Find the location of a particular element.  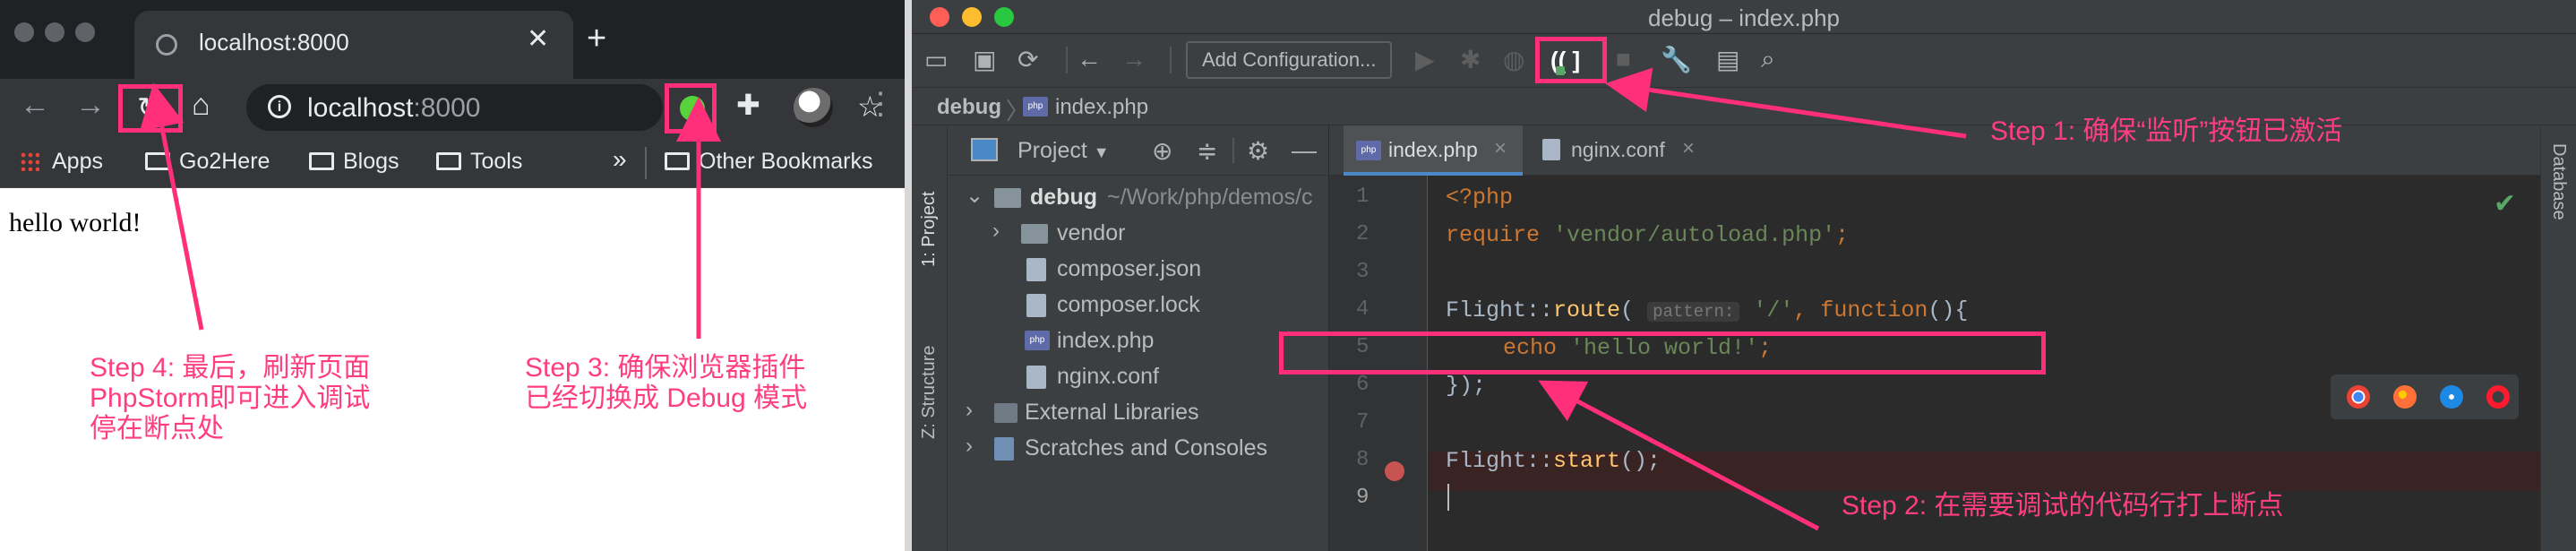

step4-annotation: Step 4: 最后，刷新页面 PhpStorm即可进入调试 停在断点处 is located at coordinates (230, 398).